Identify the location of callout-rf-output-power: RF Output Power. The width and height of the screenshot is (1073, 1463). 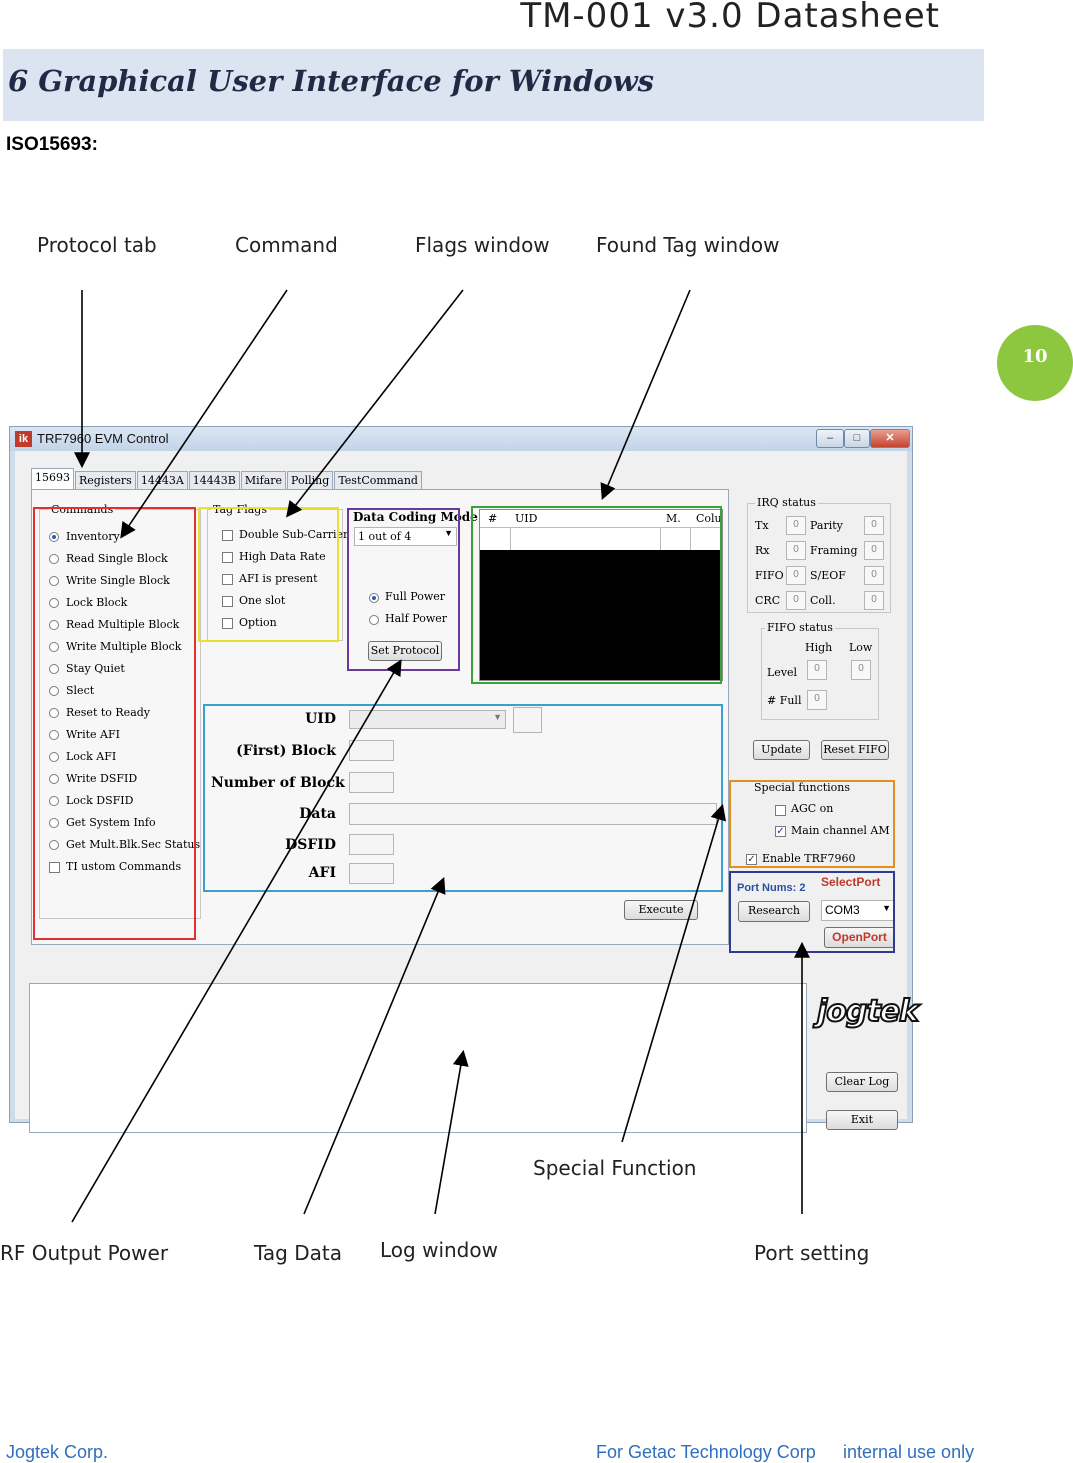
(84, 1253).